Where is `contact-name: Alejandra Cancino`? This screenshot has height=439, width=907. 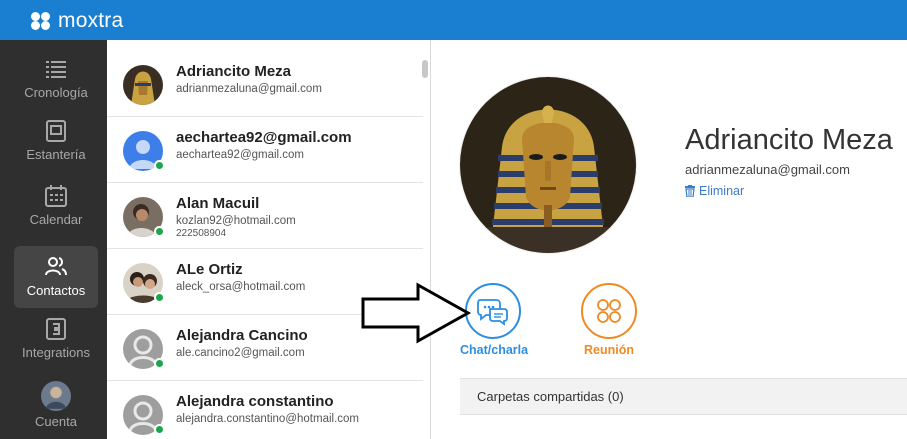
contact-name: Alejandra Cancino is located at coordinates (242, 335).